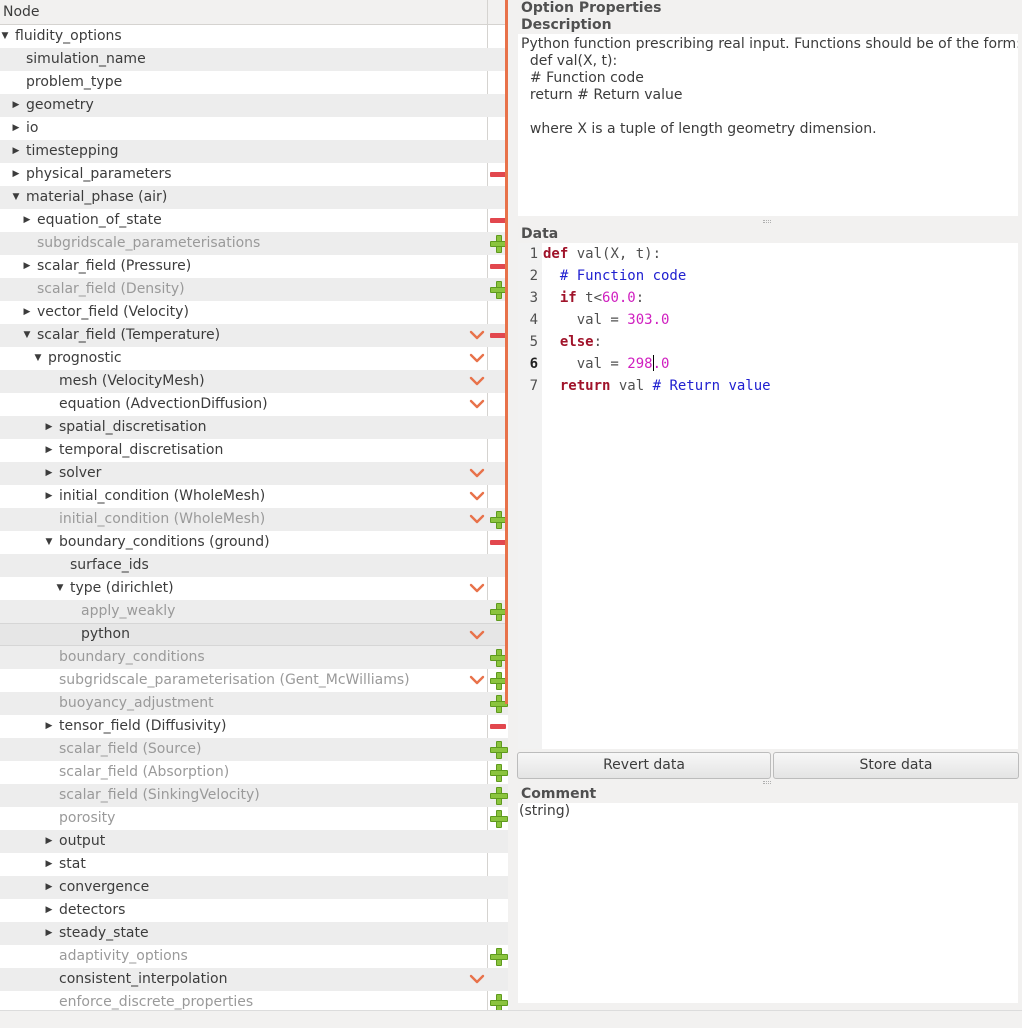 The width and height of the screenshot is (1022, 1028). I want to click on tree-row: scalar_field (Source), so click(254, 749).